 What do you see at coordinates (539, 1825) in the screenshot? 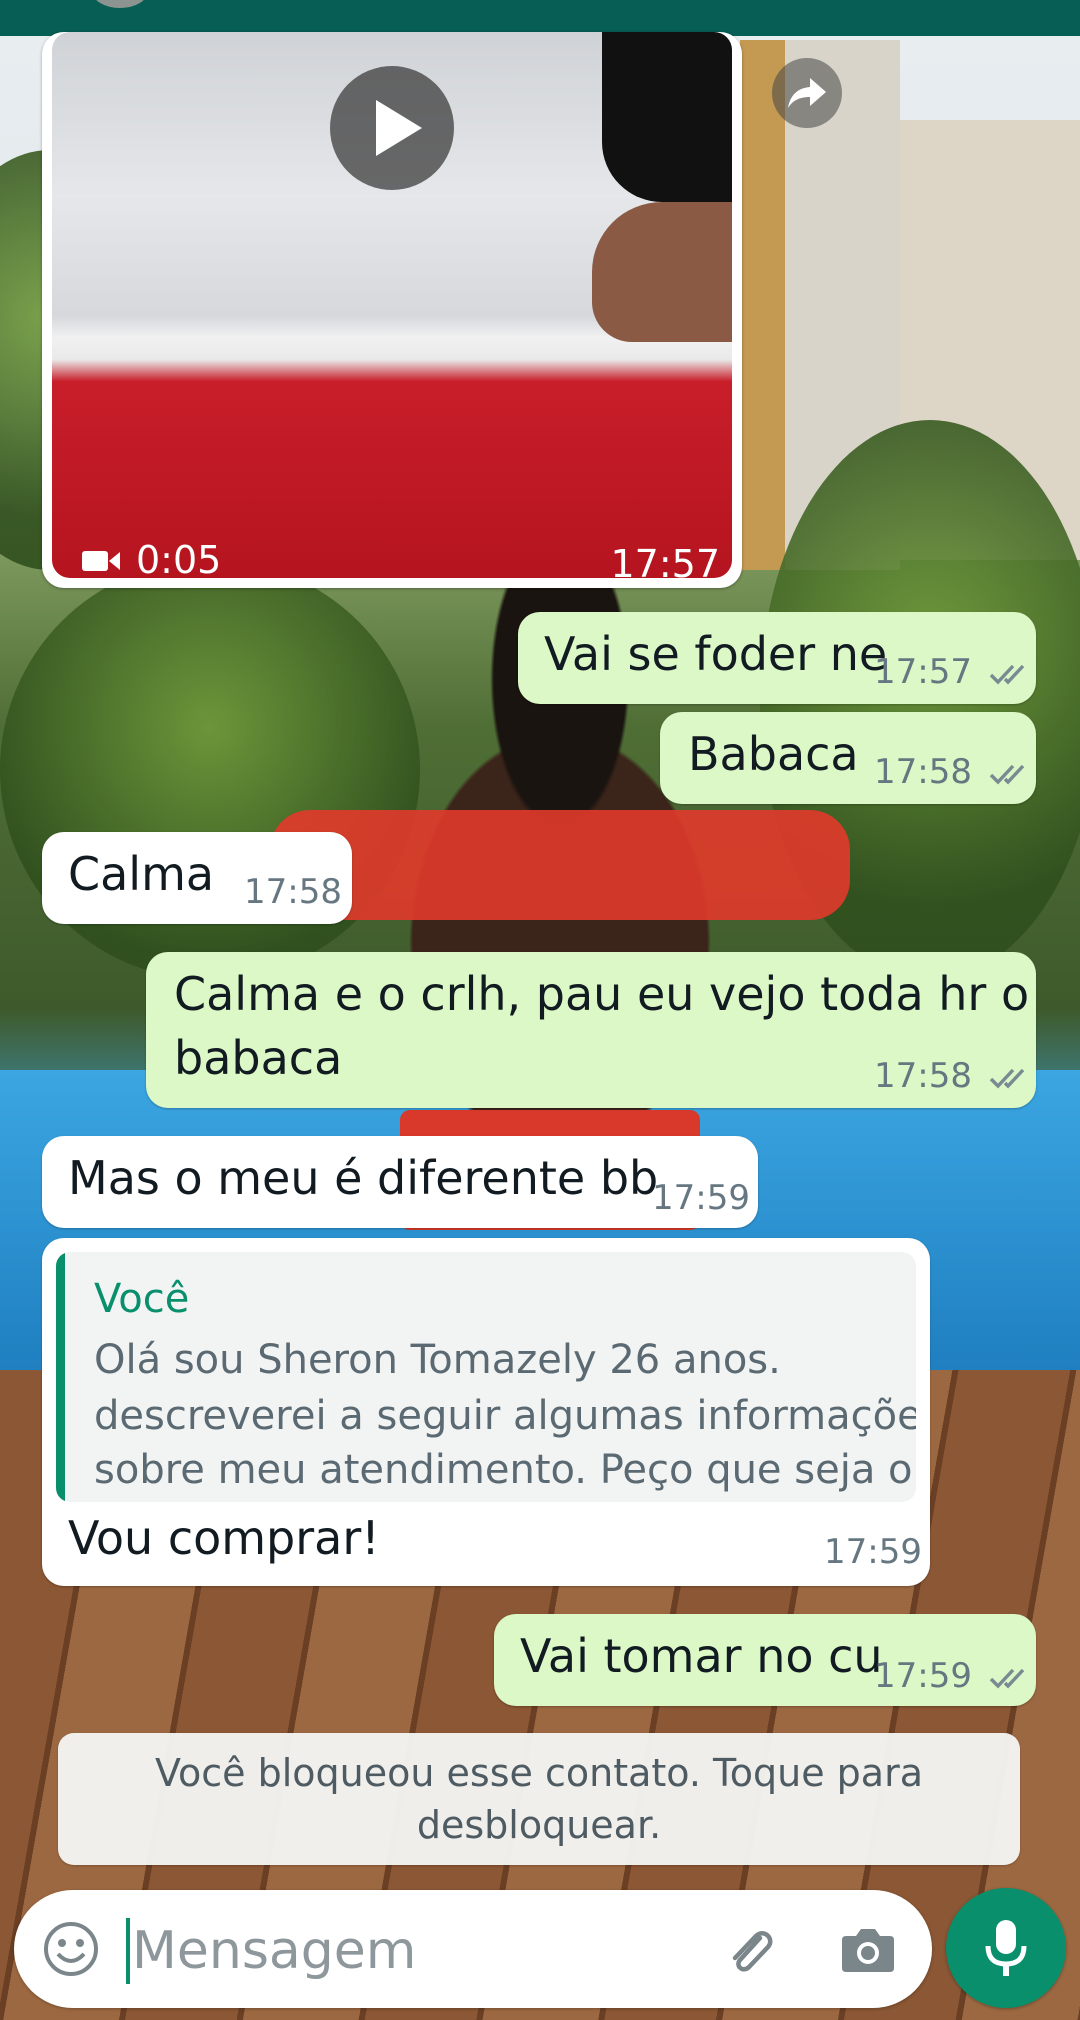
I see `blocked-notice-line: desbloquear.` at bounding box center [539, 1825].